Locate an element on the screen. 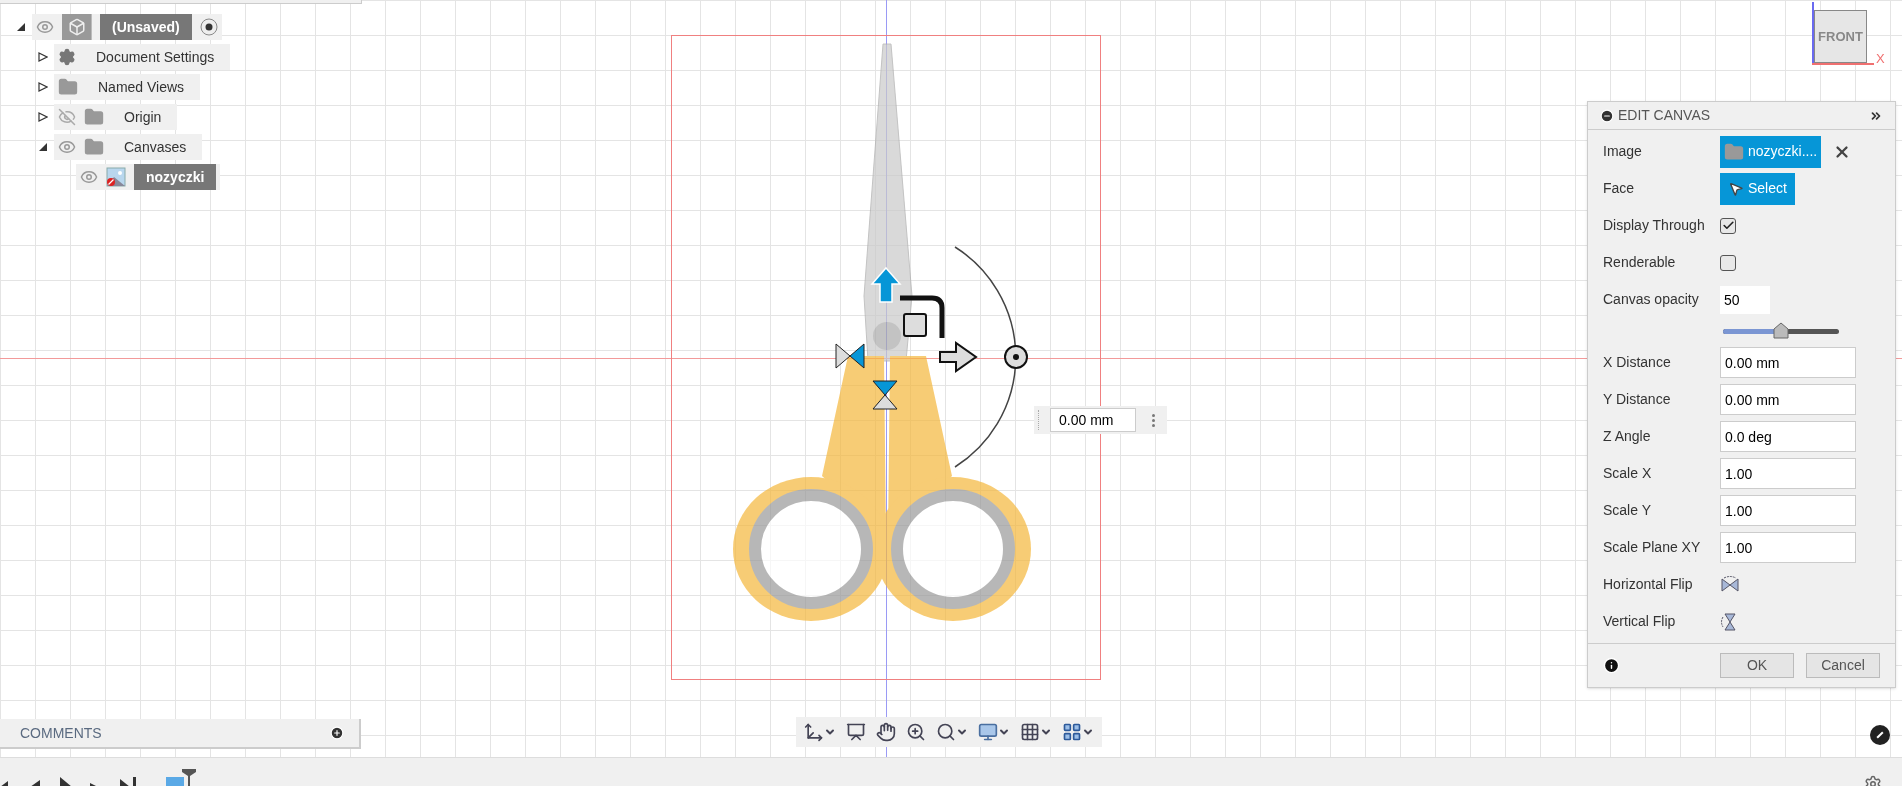  field-label: X Distance is located at coordinates (1637, 362).